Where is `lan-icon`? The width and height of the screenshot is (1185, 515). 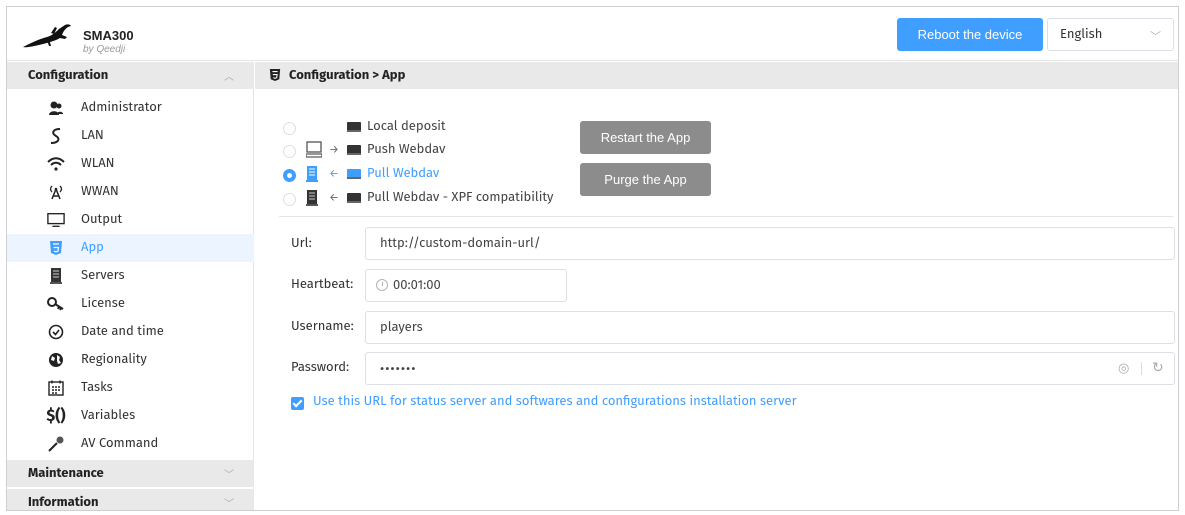
lan-icon is located at coordinates (56, 136).